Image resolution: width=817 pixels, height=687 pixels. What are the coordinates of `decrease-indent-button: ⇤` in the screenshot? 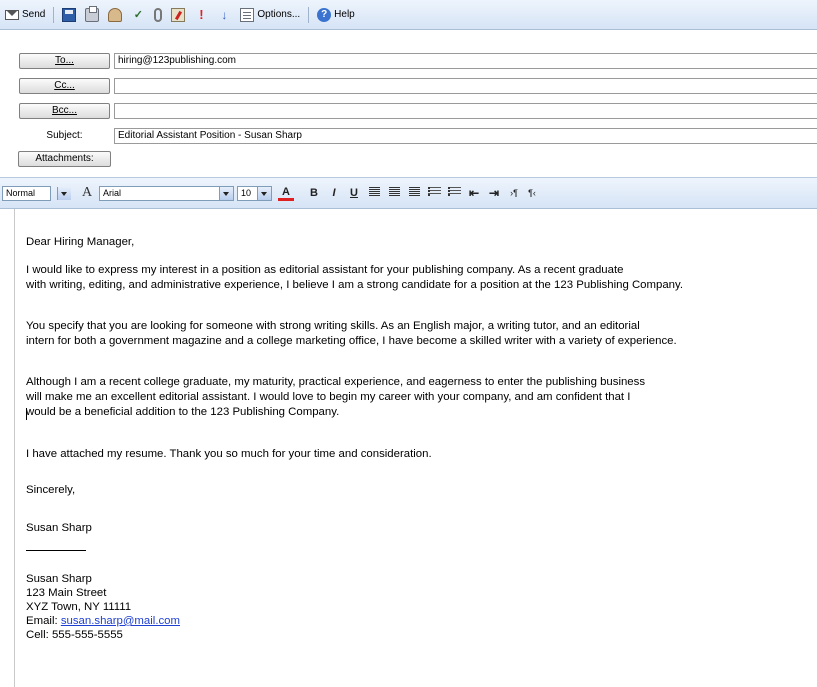 It's located at (474, 193).